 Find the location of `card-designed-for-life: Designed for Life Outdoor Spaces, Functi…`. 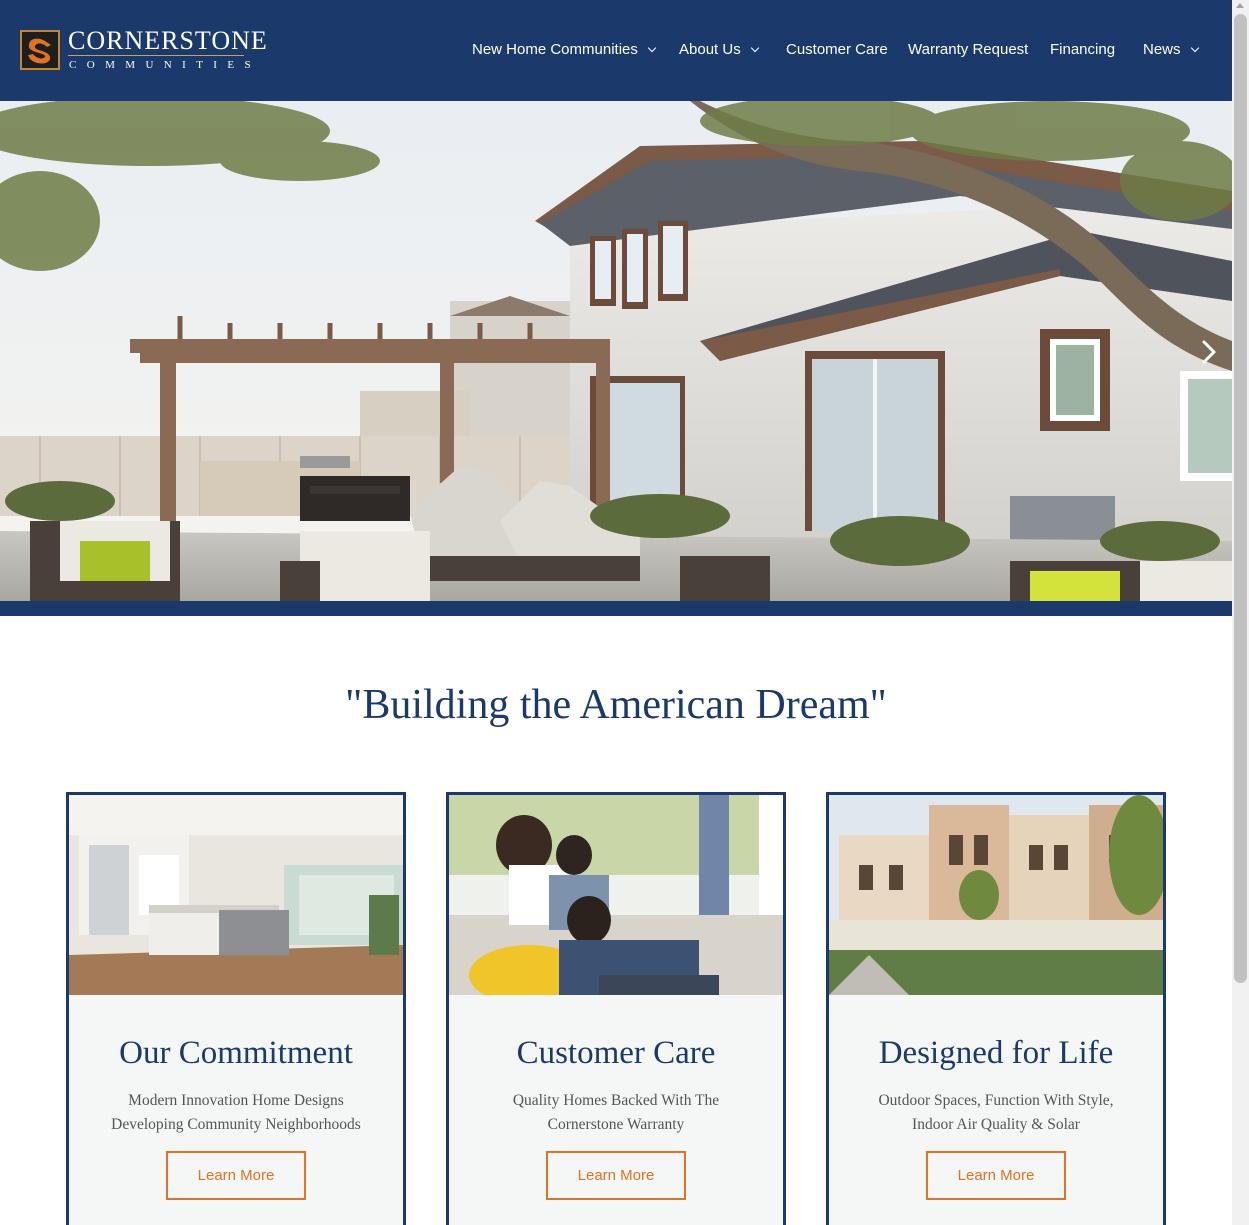

card-designed-for-life: Designed for Life Outdoor Spaces, Functi… is located at coordinates (996, 1008).